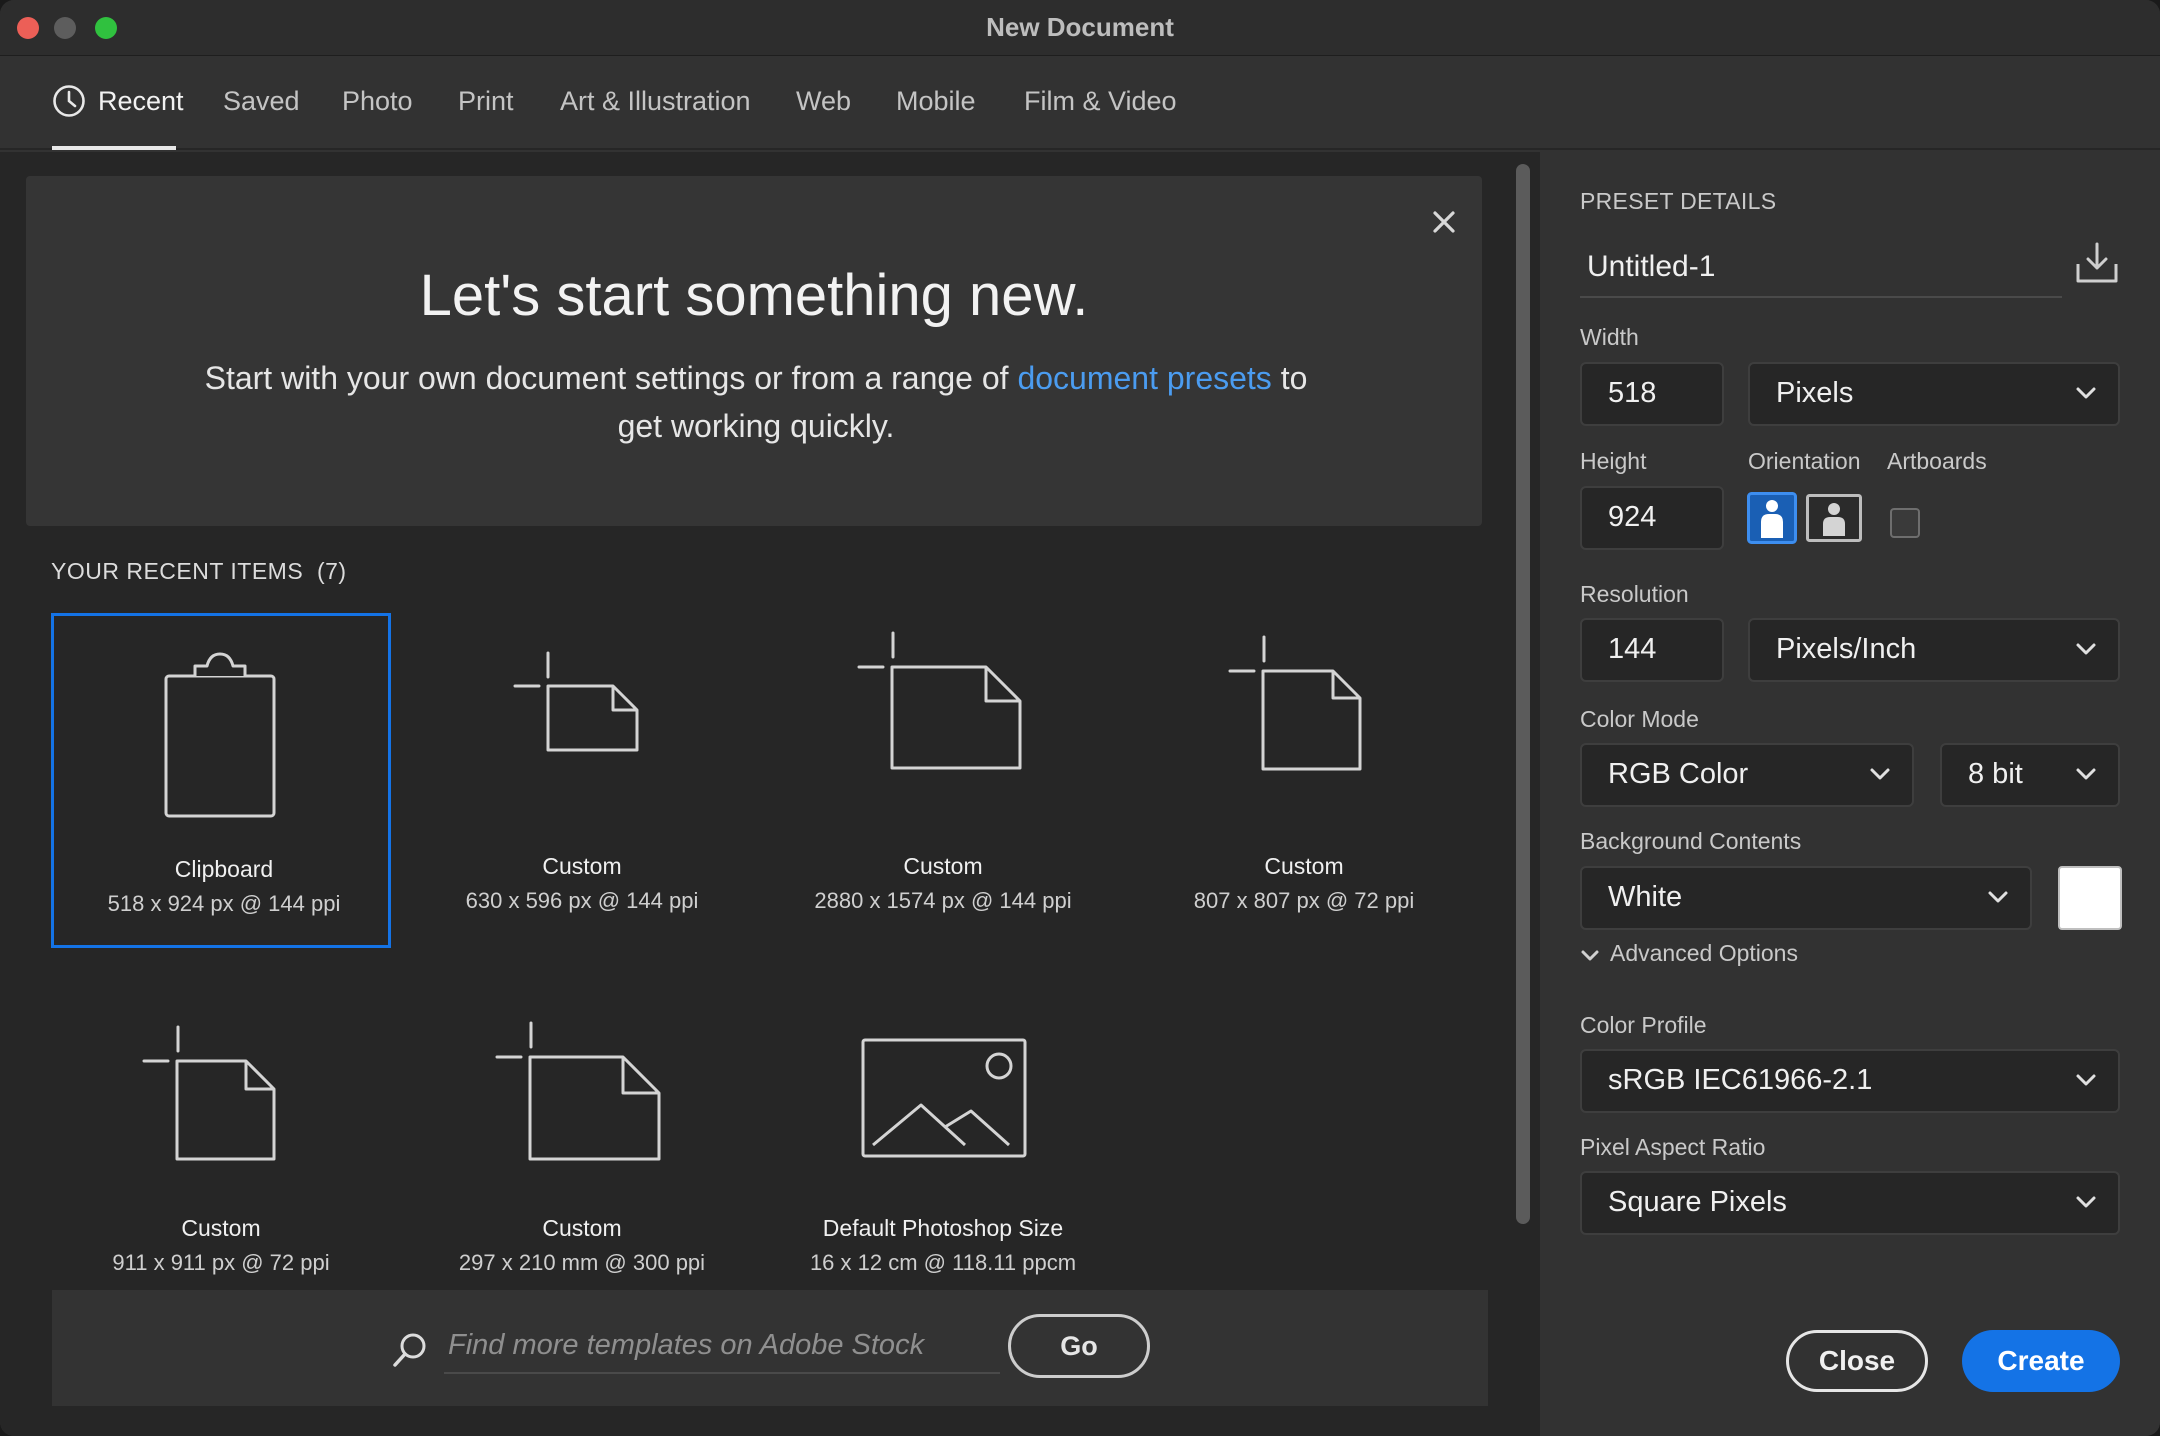 Image resolution: width=2160 pixels, height=1436 pixels. What do you see at coordinates (1100, 101) in the screenshot?
I see `tab-film-video: Film & Video` at bounding box center [1100, 101].